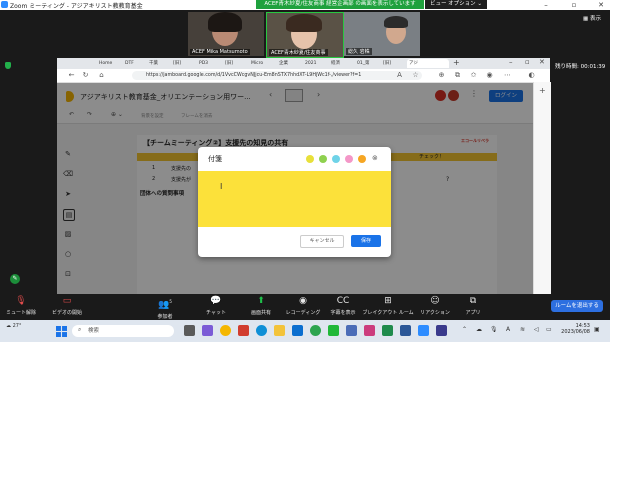 Image resolution: width=640 pixels, height=480 pixels. What do you see at coordinates (349, 159) in the screenshot?
I see `color-swatch-pink` at bounding box center [349, 159].